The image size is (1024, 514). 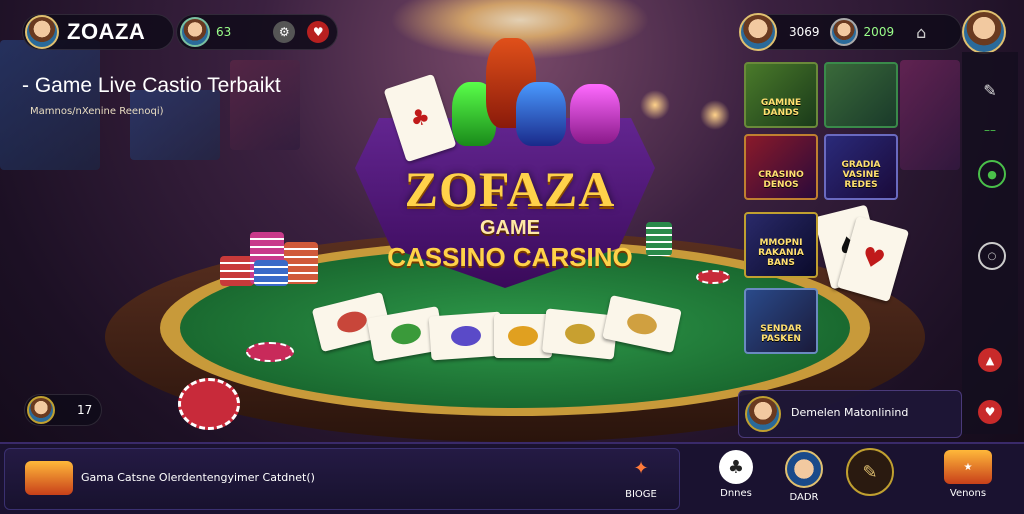 What do you see at coordinates (151, 85) in the screenshot?
I see `page-title: - Game Live Castio Terbaikt` at bounding box center [151, 85].